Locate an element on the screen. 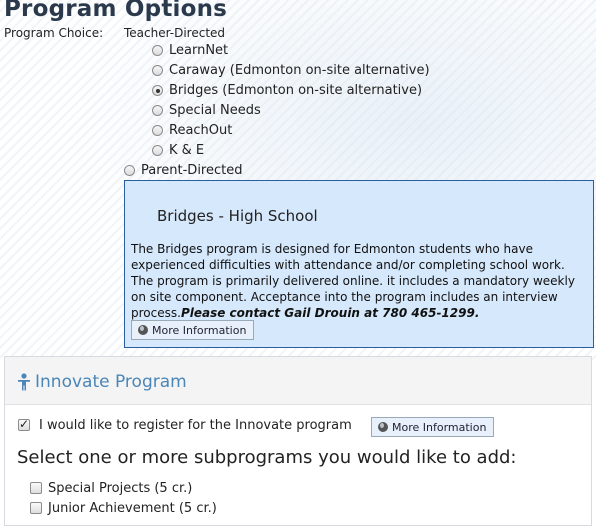 This screenshot has width=596, height=526. more-information-button: More Information is located at coordinates (193, 330).